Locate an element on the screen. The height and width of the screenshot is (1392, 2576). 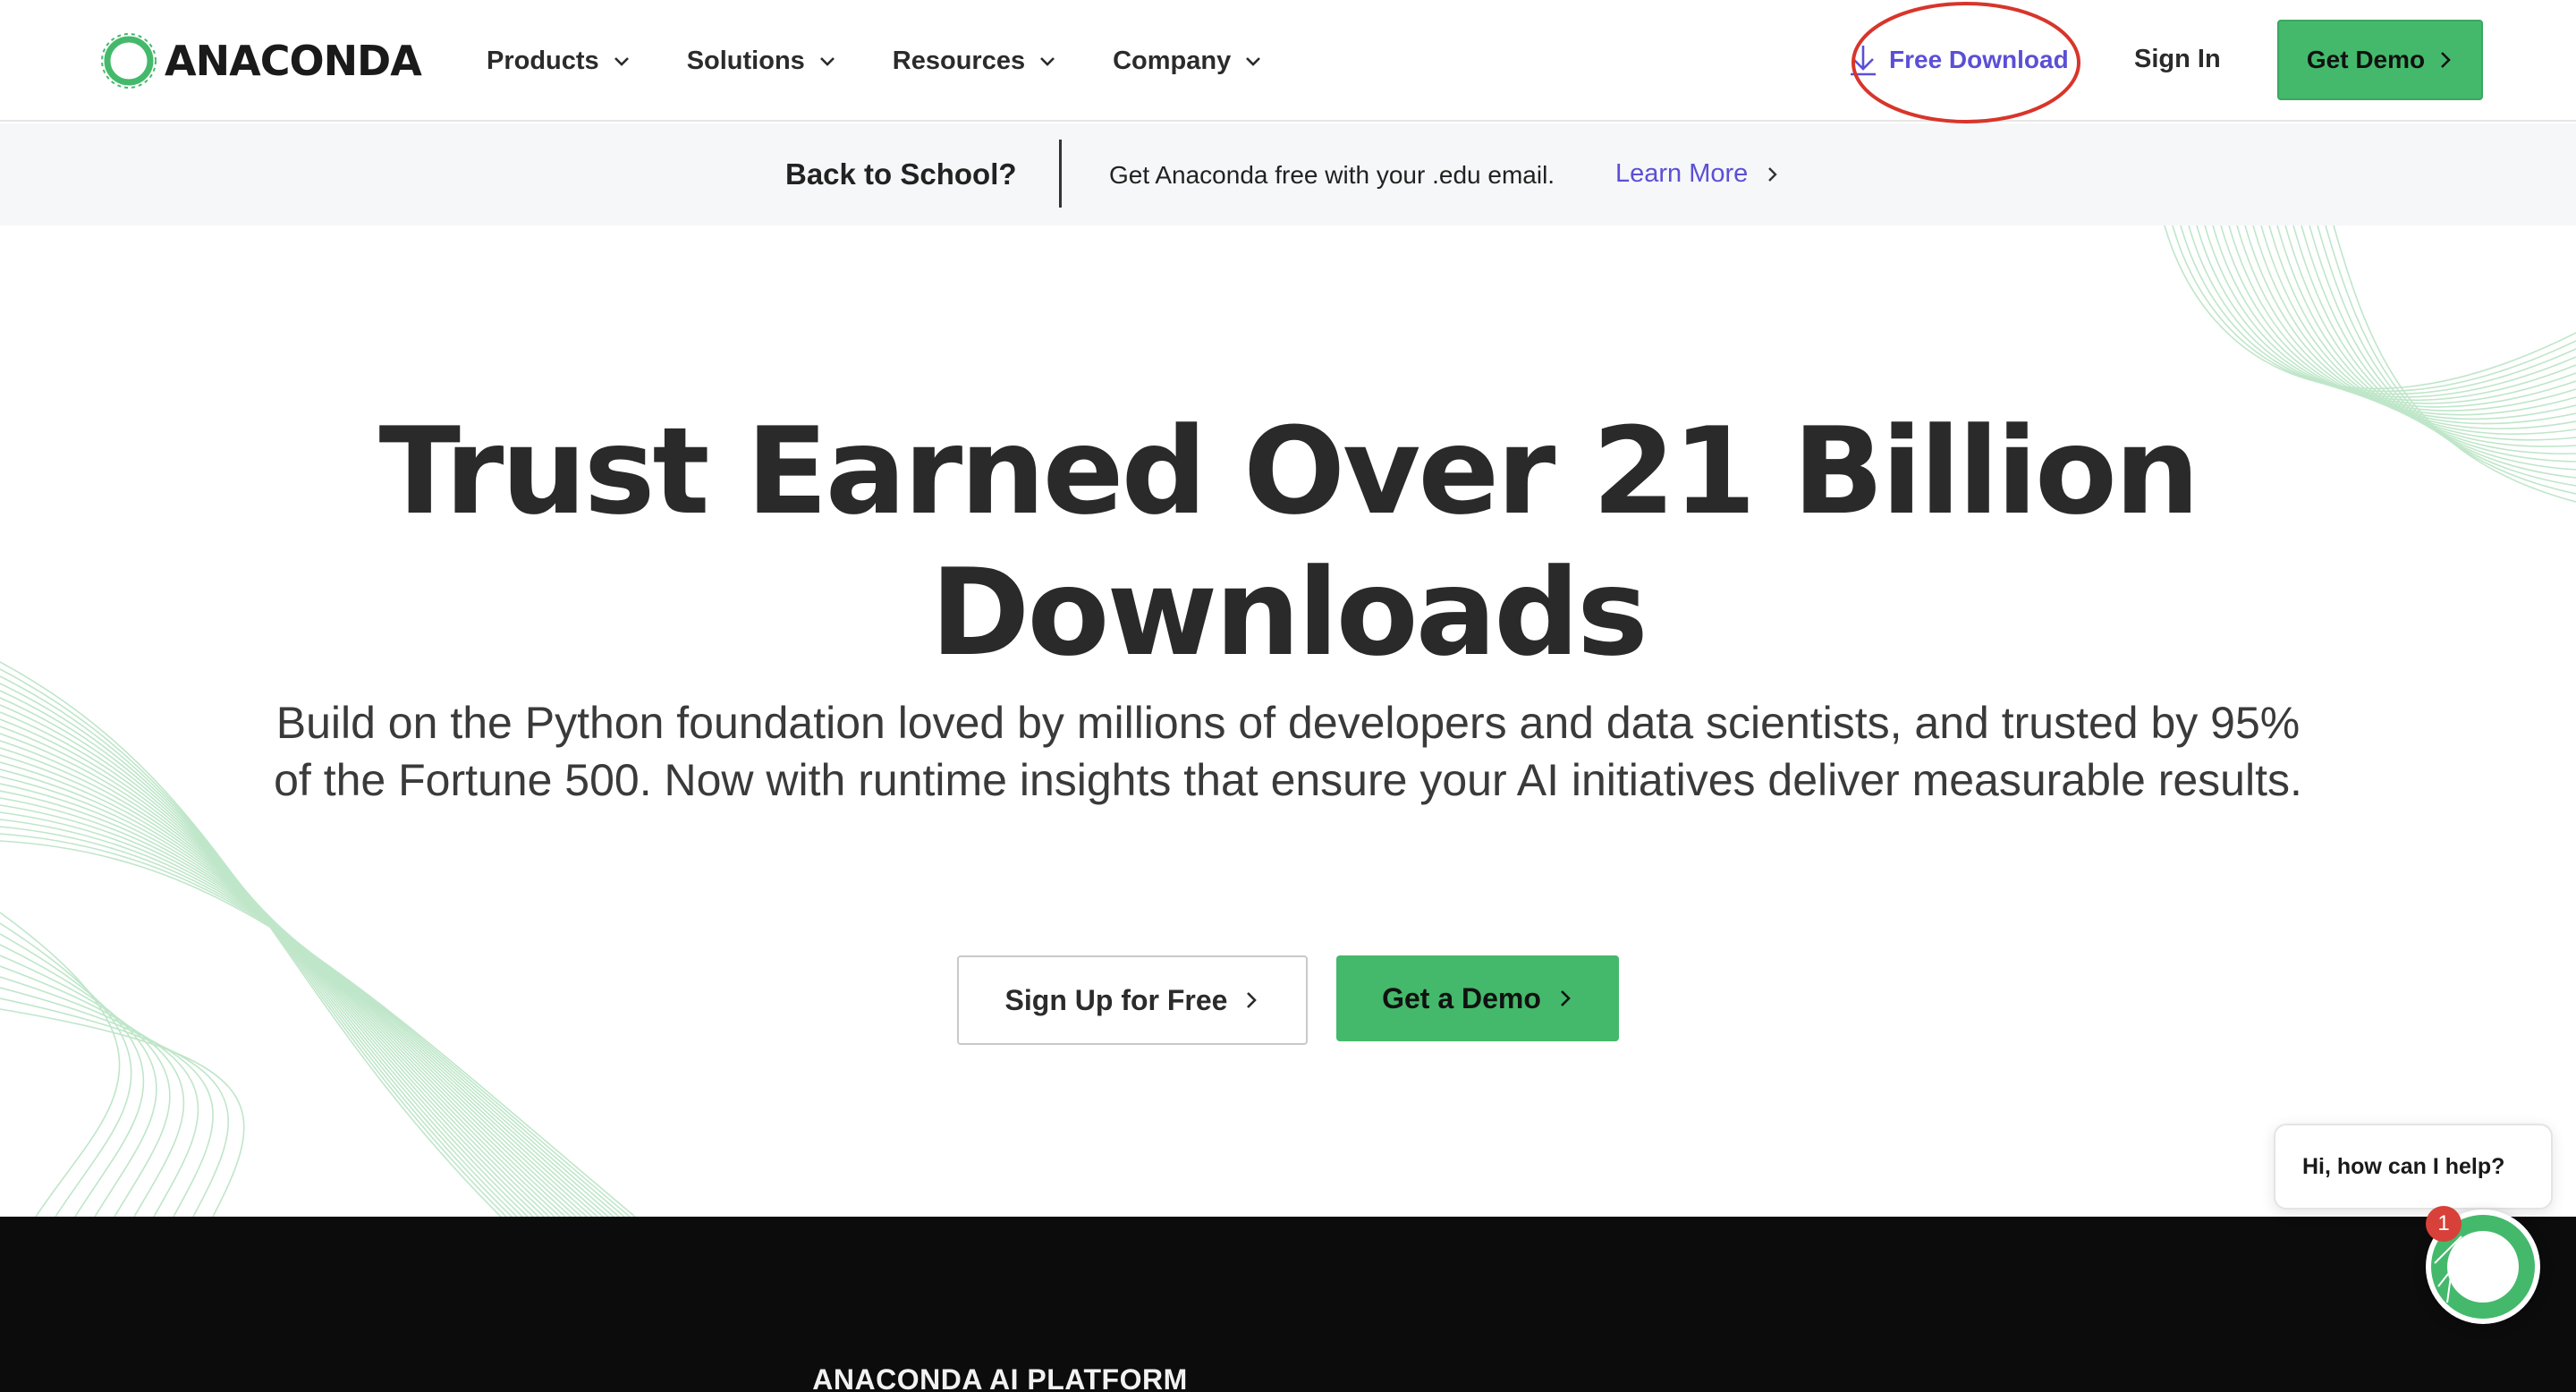
platform-label-text: ANACONDA AI PLATFORM is located at coordinates (1000, 1377).